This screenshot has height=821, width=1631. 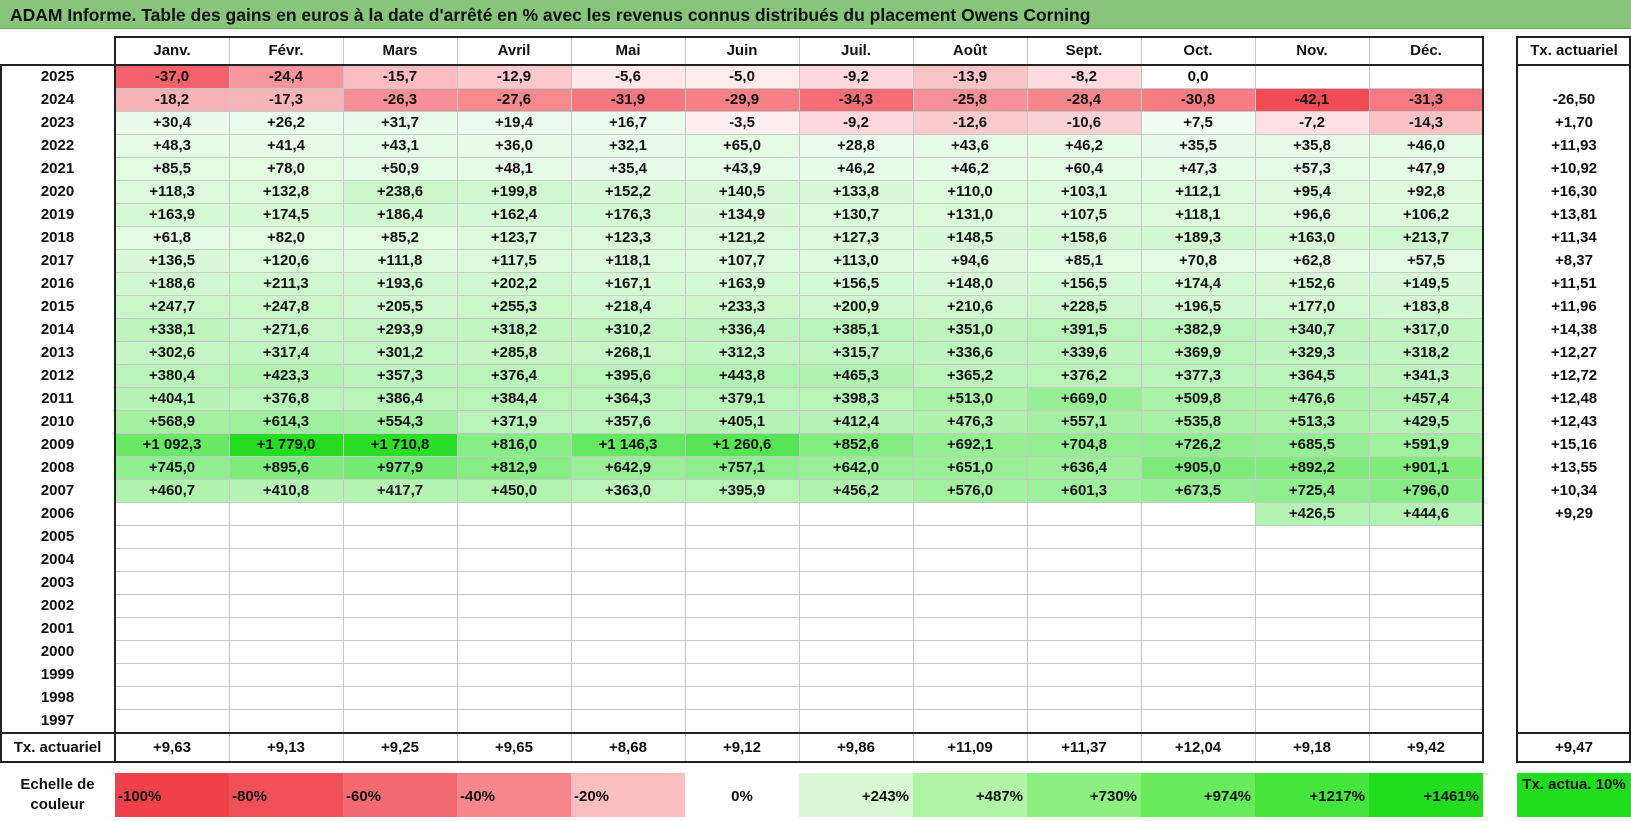 I want to click on heatmap-cell: -5,0, so click(x=742, y=76).